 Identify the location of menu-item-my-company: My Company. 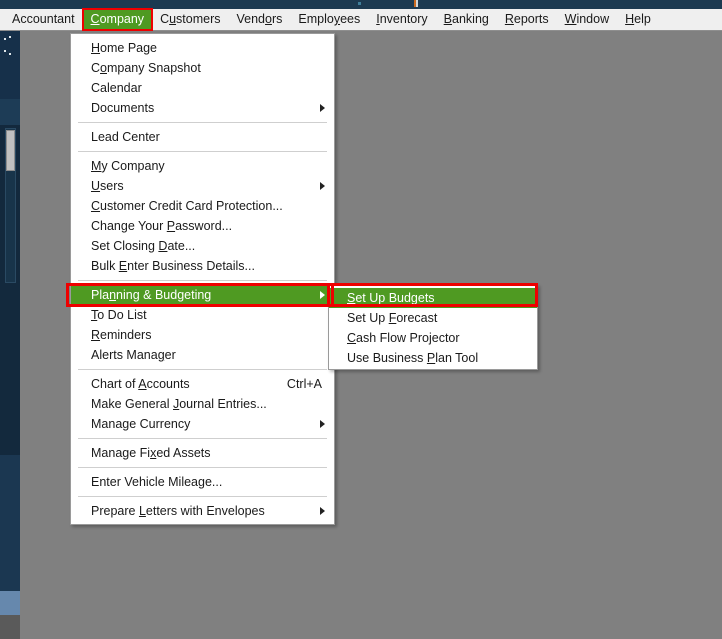
(202, 166).